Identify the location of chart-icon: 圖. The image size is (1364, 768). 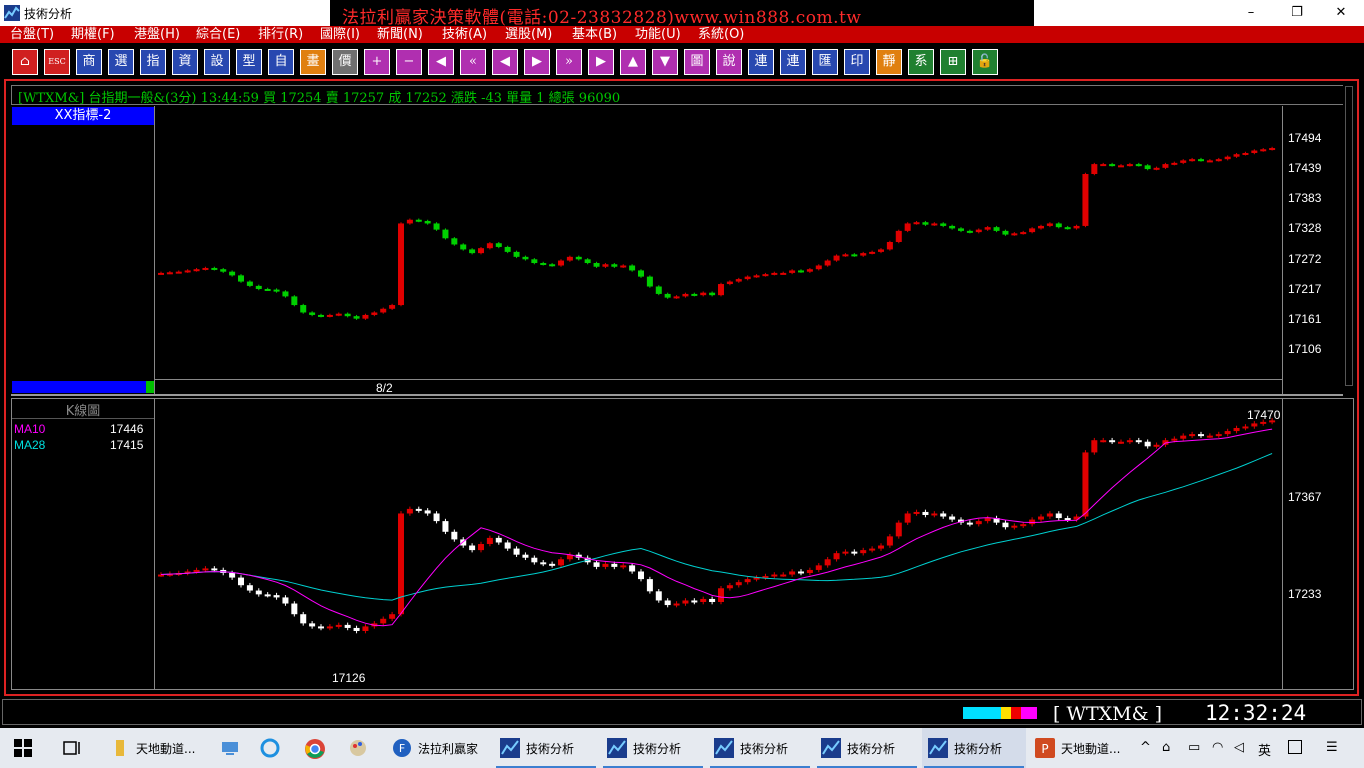
(697, 62).